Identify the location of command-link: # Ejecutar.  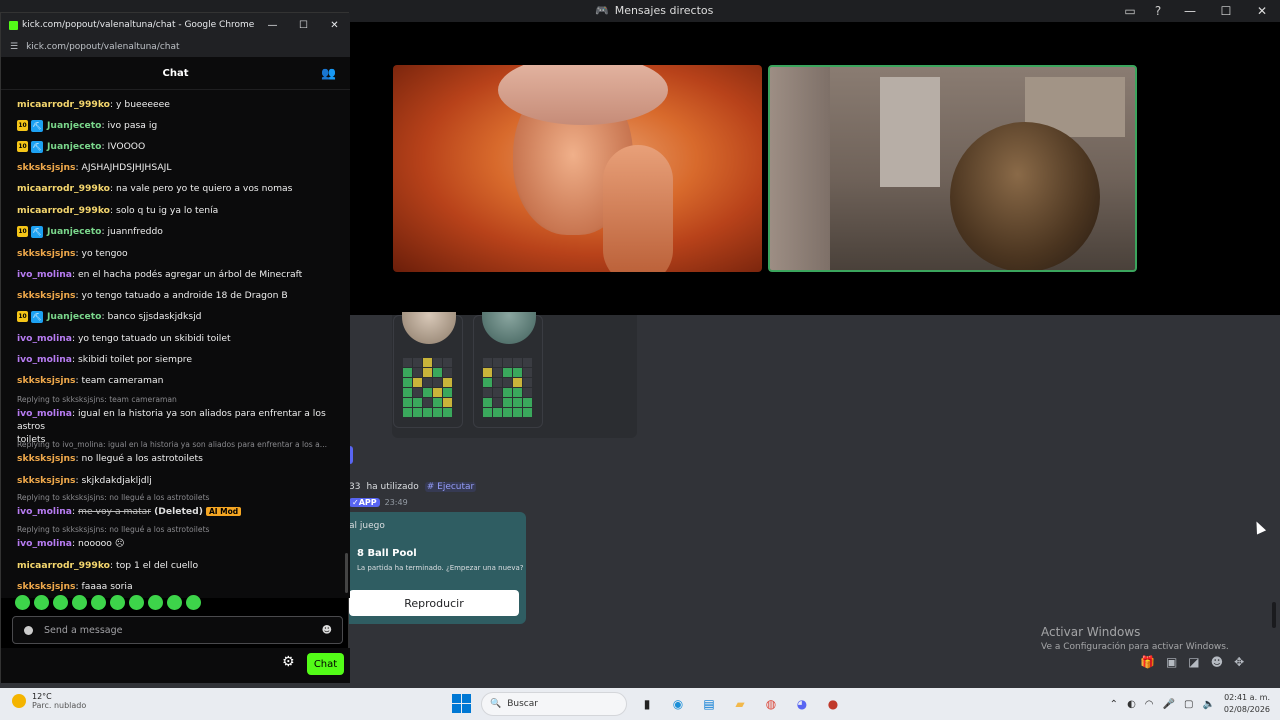
(450, 487).